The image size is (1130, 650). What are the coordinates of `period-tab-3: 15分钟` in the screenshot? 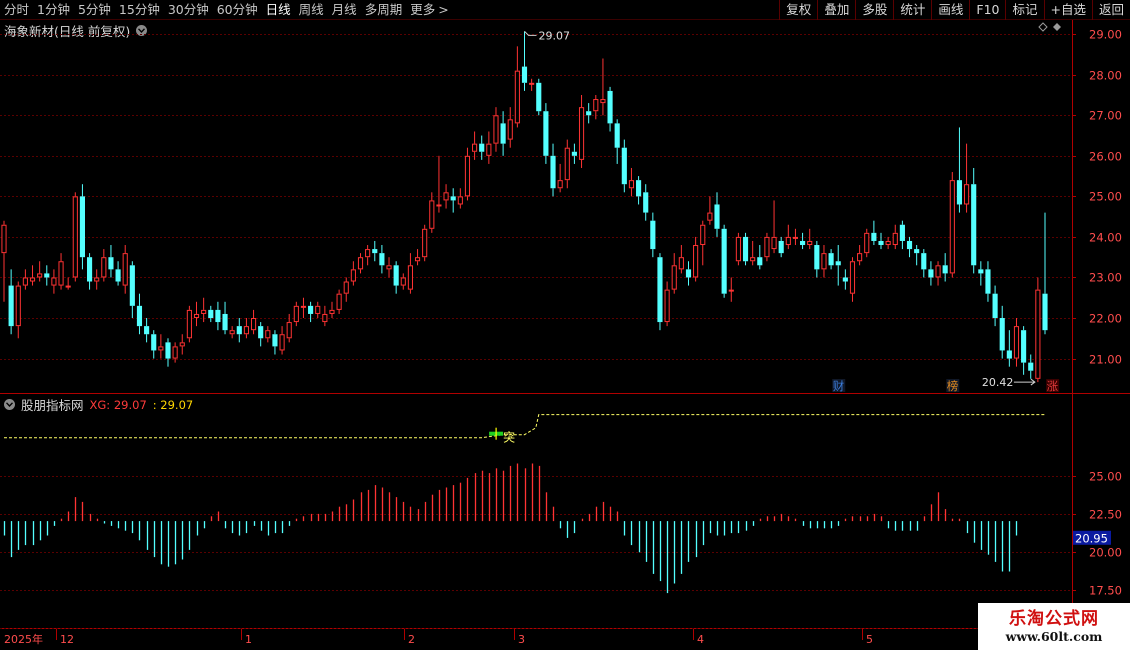 It's located at (139, 10).